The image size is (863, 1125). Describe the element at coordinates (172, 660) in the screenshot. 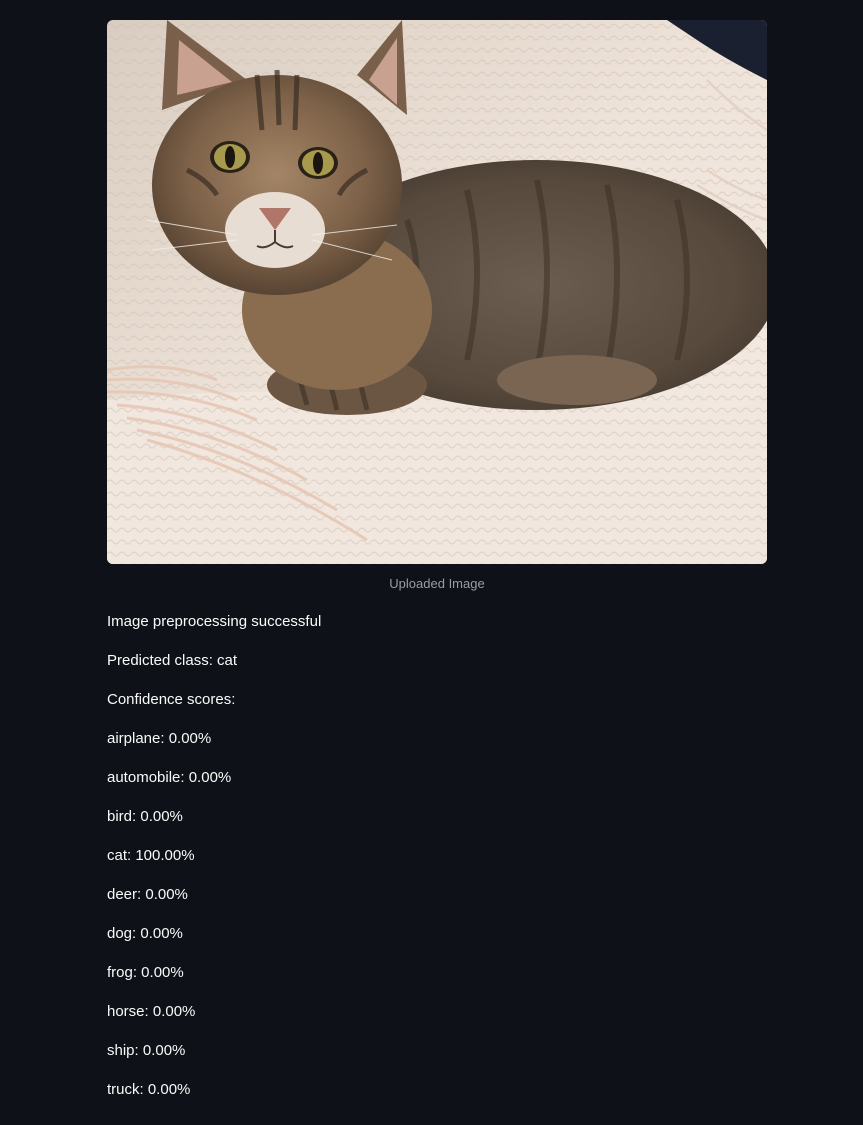

I see `predicted-class: Predicted class: cat` at that location.